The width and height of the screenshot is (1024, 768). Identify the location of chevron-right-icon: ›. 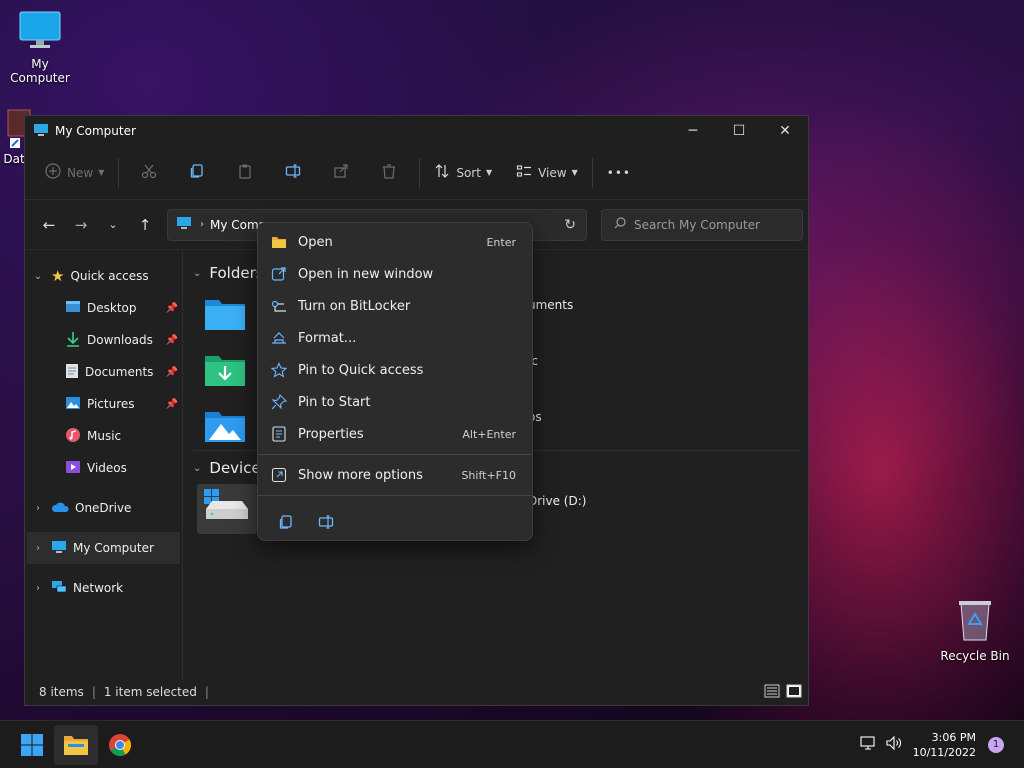
(38, 588).